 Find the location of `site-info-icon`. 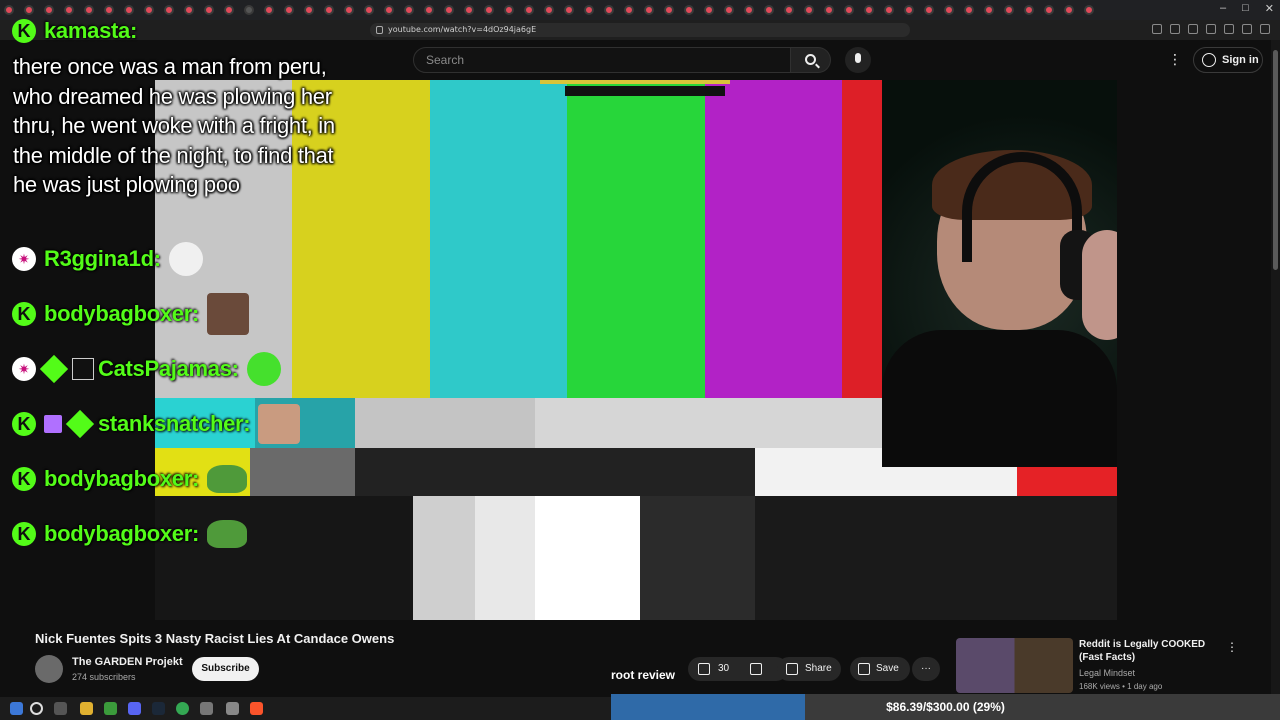

site-info-icon is located at coordinates (379, 30).